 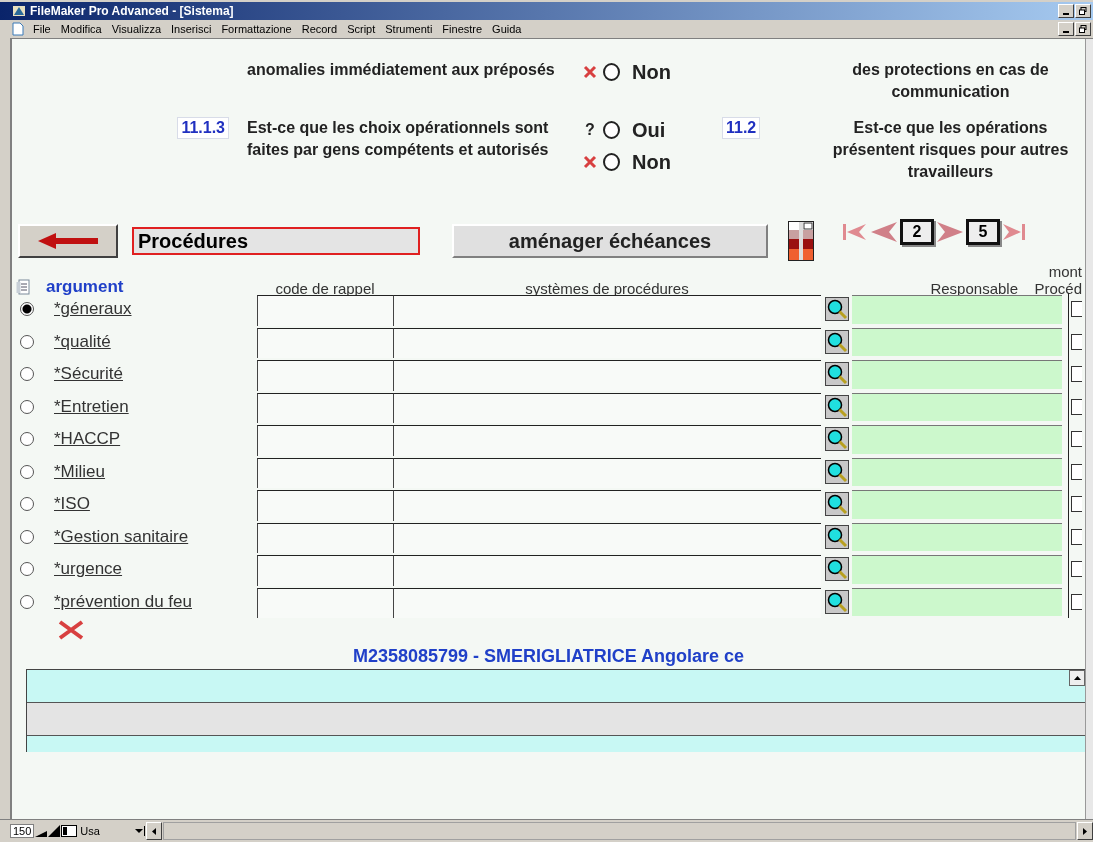 I want to click on layout-icon, so click(x=69, y=831).